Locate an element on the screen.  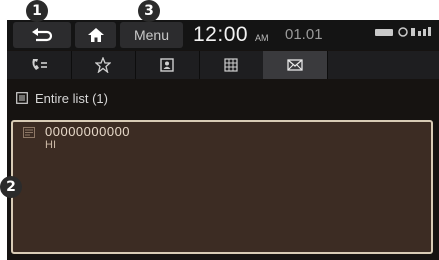
tab-bar is located at coordinates (223, 65).